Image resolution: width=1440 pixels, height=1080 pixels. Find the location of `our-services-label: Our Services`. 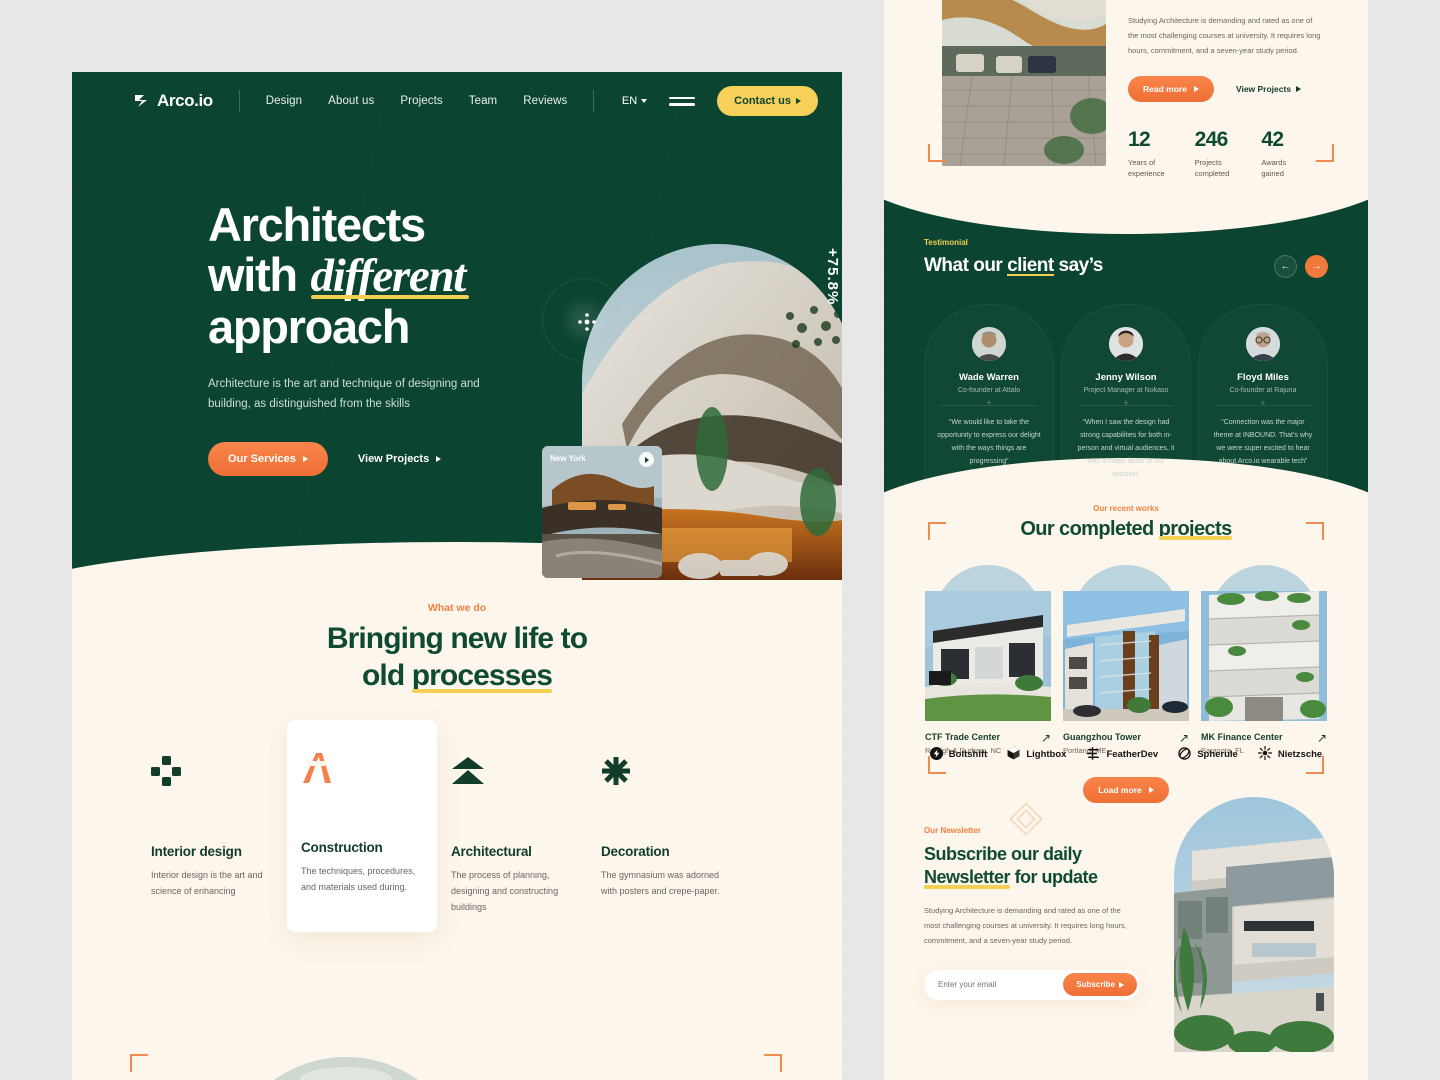

our-services-label: Our Services is located at coordinates (262, 459).